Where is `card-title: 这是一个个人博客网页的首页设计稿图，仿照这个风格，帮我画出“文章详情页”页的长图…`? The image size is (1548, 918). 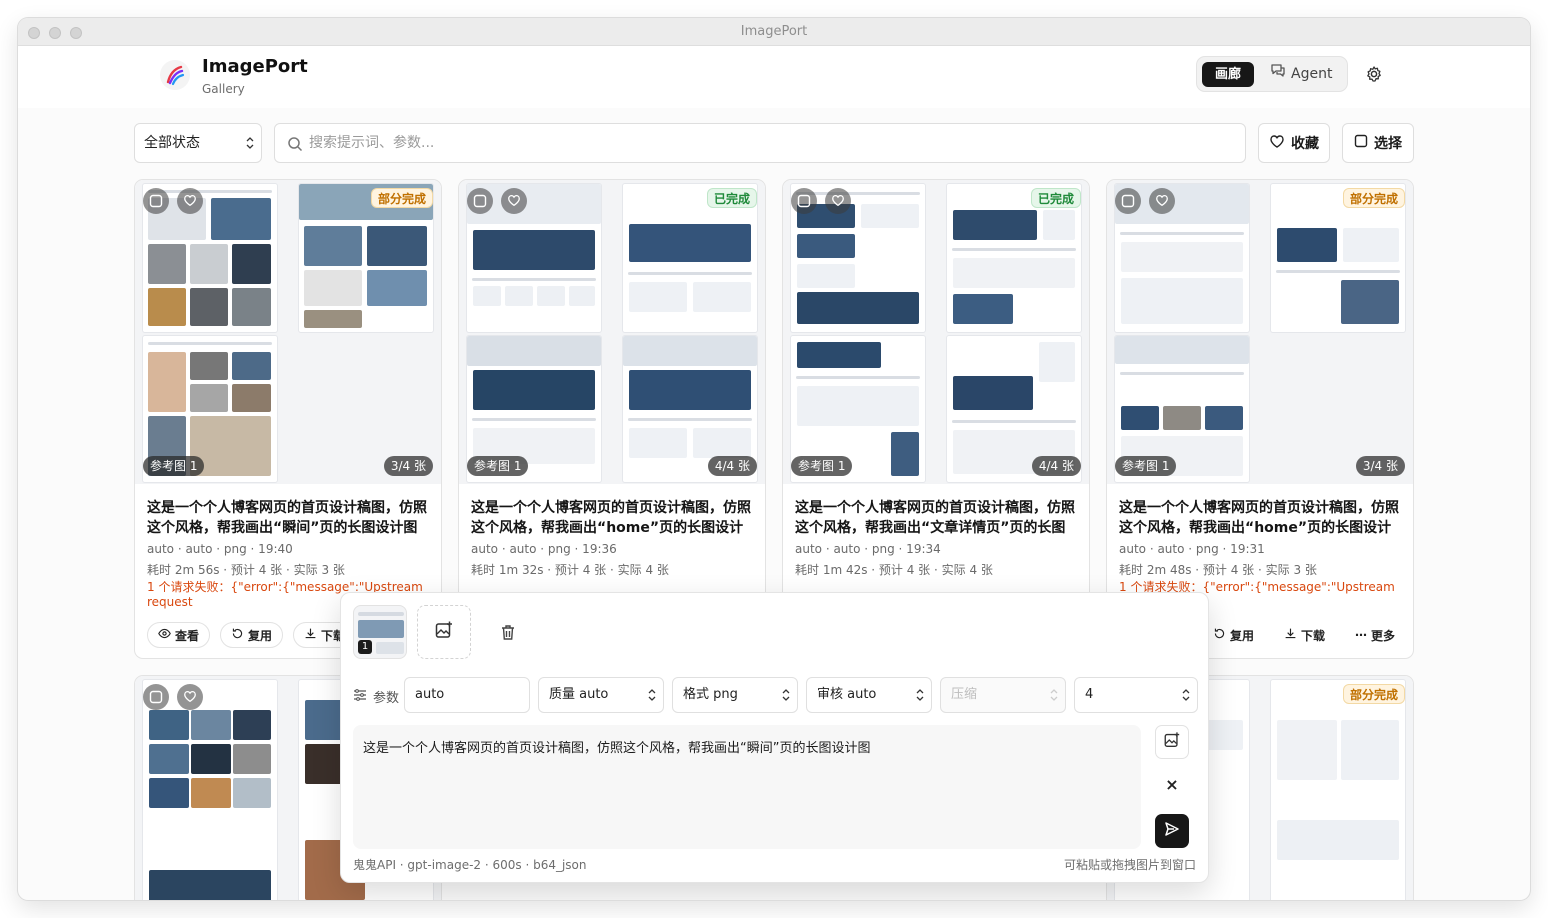 card-title: 这是一个个人博客网页的首页设计稿图，仿照这个风格，帮我画出“文章详情页”页的长图… is located at coordinates (935, 518).